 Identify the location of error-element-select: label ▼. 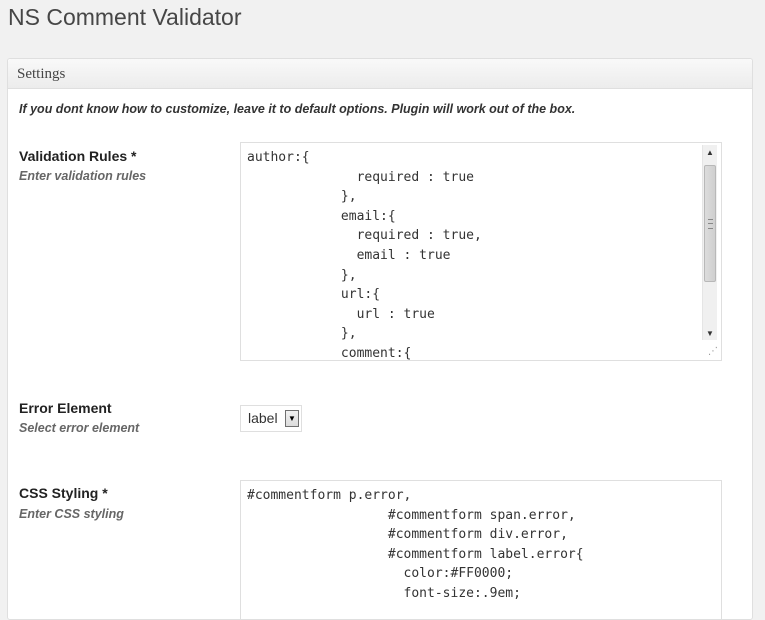
(271, 418).